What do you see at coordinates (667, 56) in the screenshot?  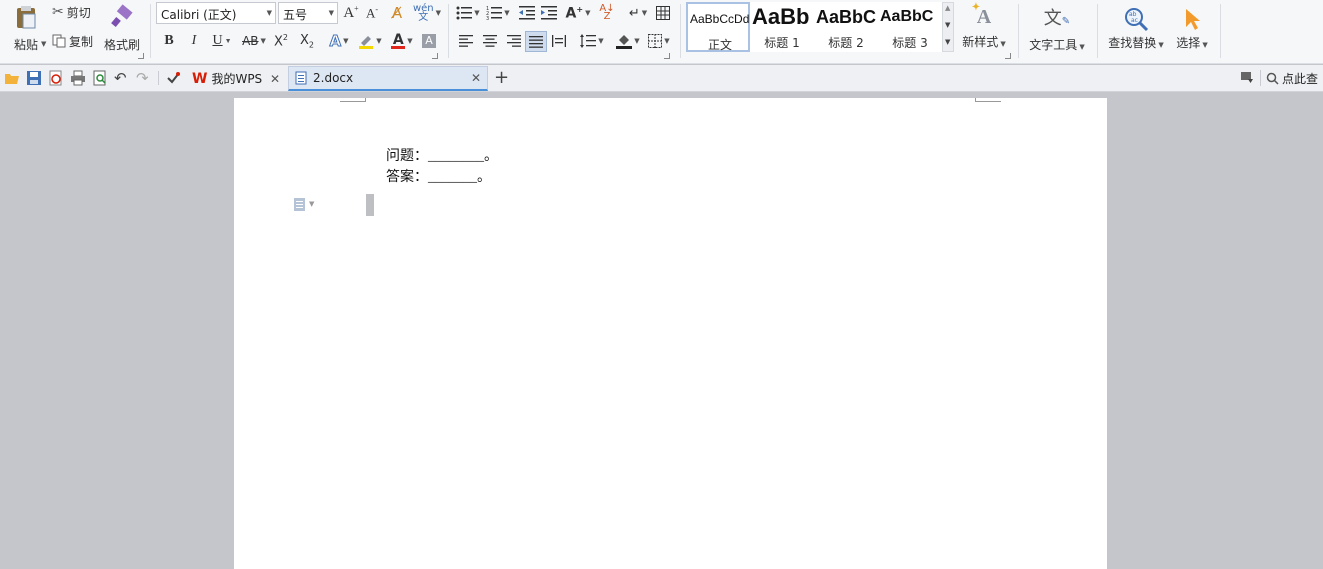 I see `paragraph-dialog-launcher` at bounding box center [667, 56].